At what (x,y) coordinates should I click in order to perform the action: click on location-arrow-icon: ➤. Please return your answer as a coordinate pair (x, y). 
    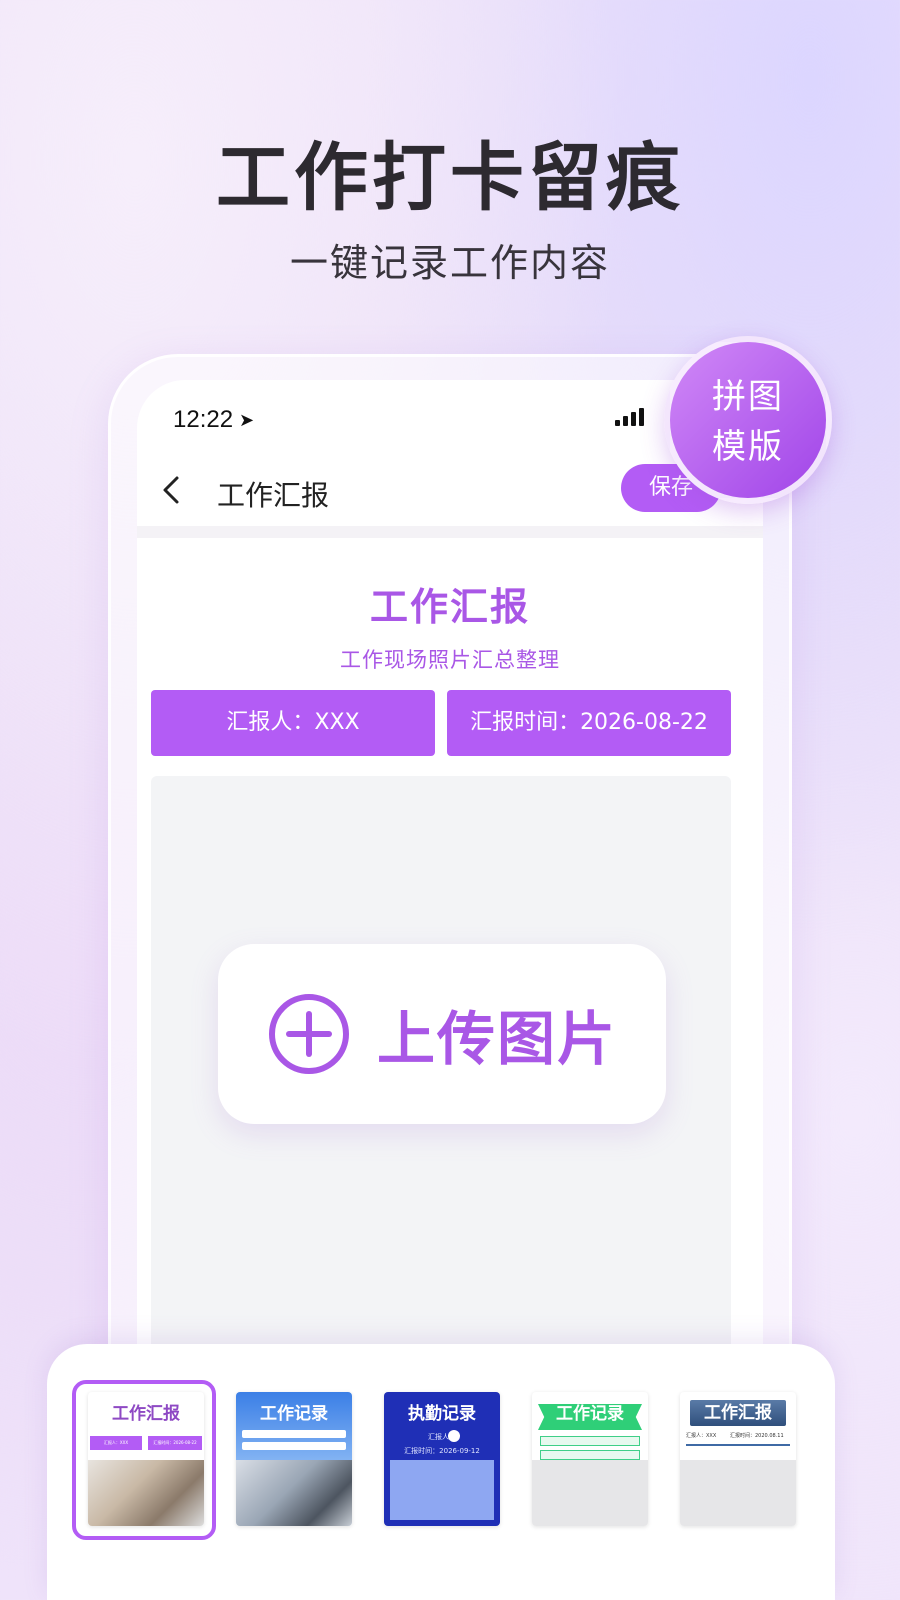
    Looking at the image, I should click on (247, 420).